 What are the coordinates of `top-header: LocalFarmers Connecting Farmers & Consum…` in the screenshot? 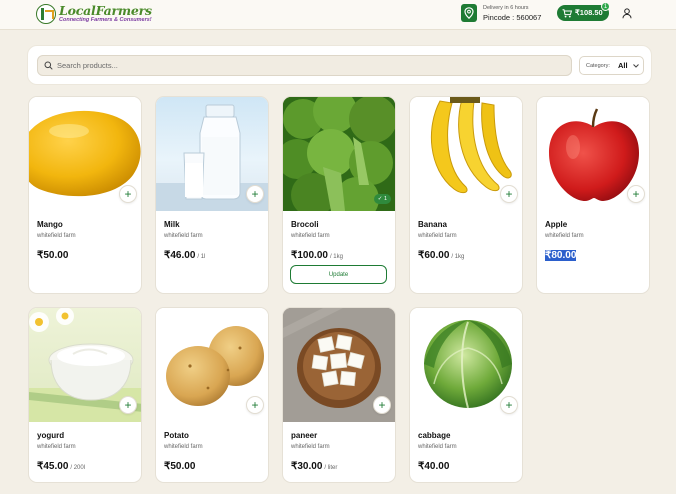 It's located at (338, 15).